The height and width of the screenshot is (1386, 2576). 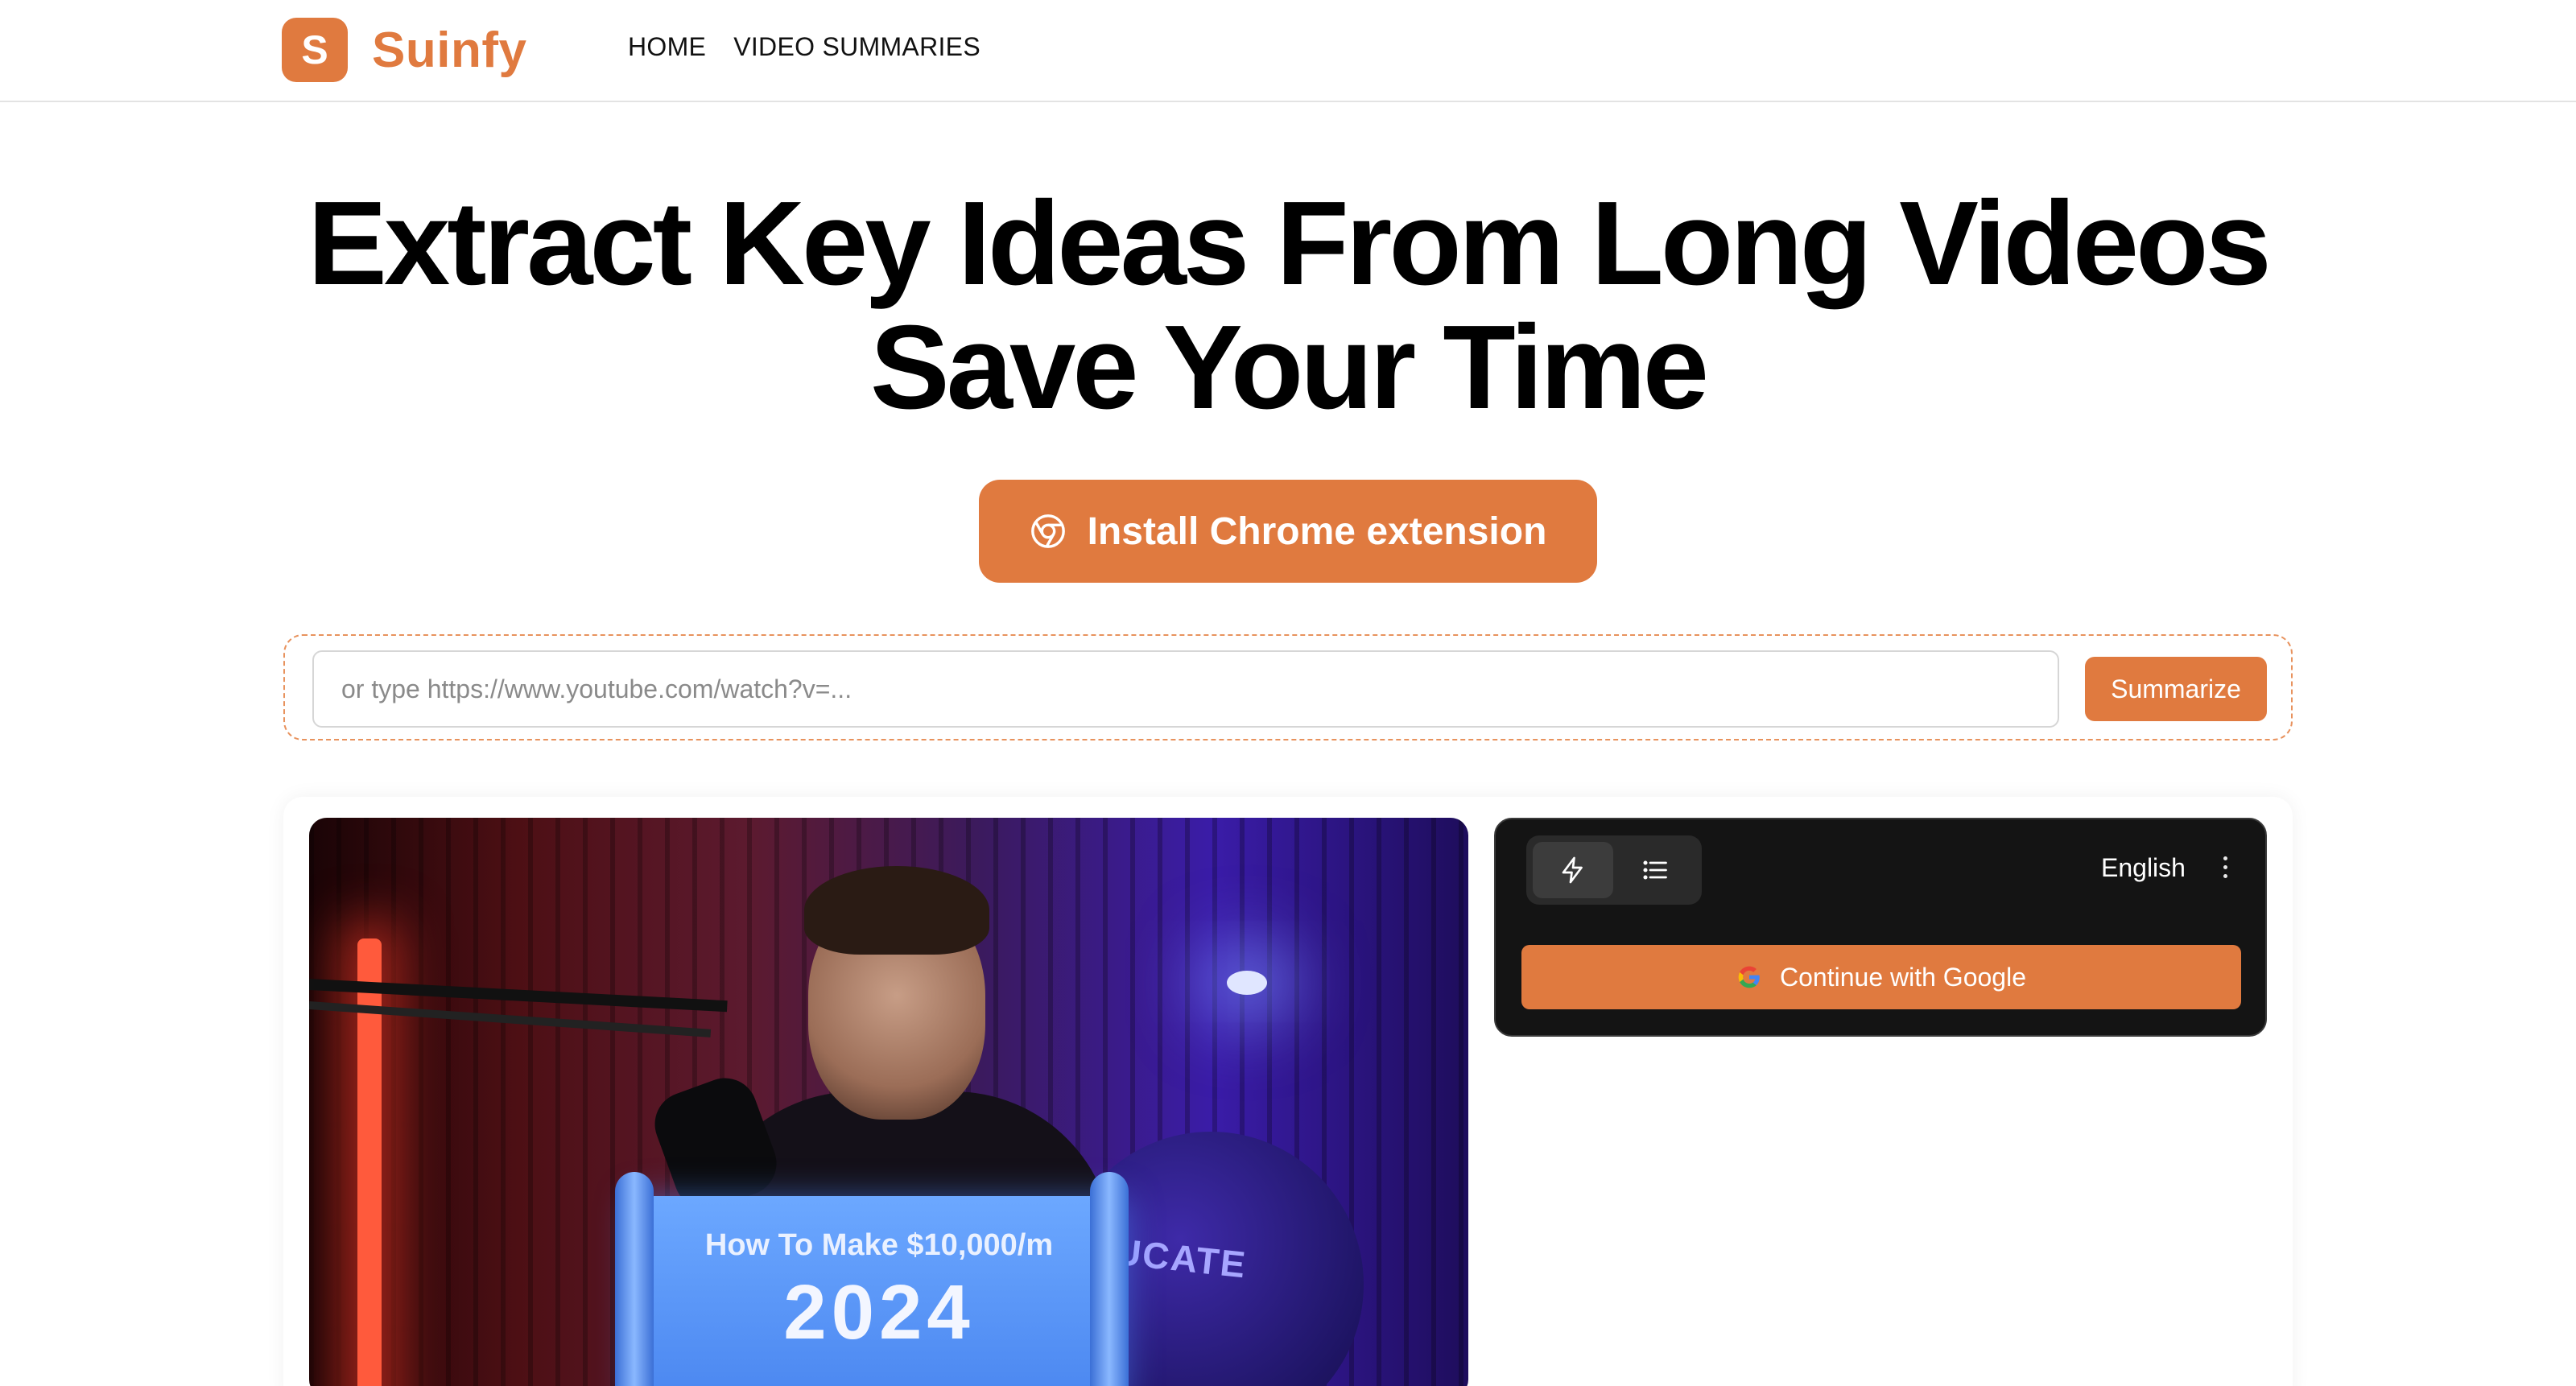 I want to click on nav-home: HOME, so click(x=667, y=47).